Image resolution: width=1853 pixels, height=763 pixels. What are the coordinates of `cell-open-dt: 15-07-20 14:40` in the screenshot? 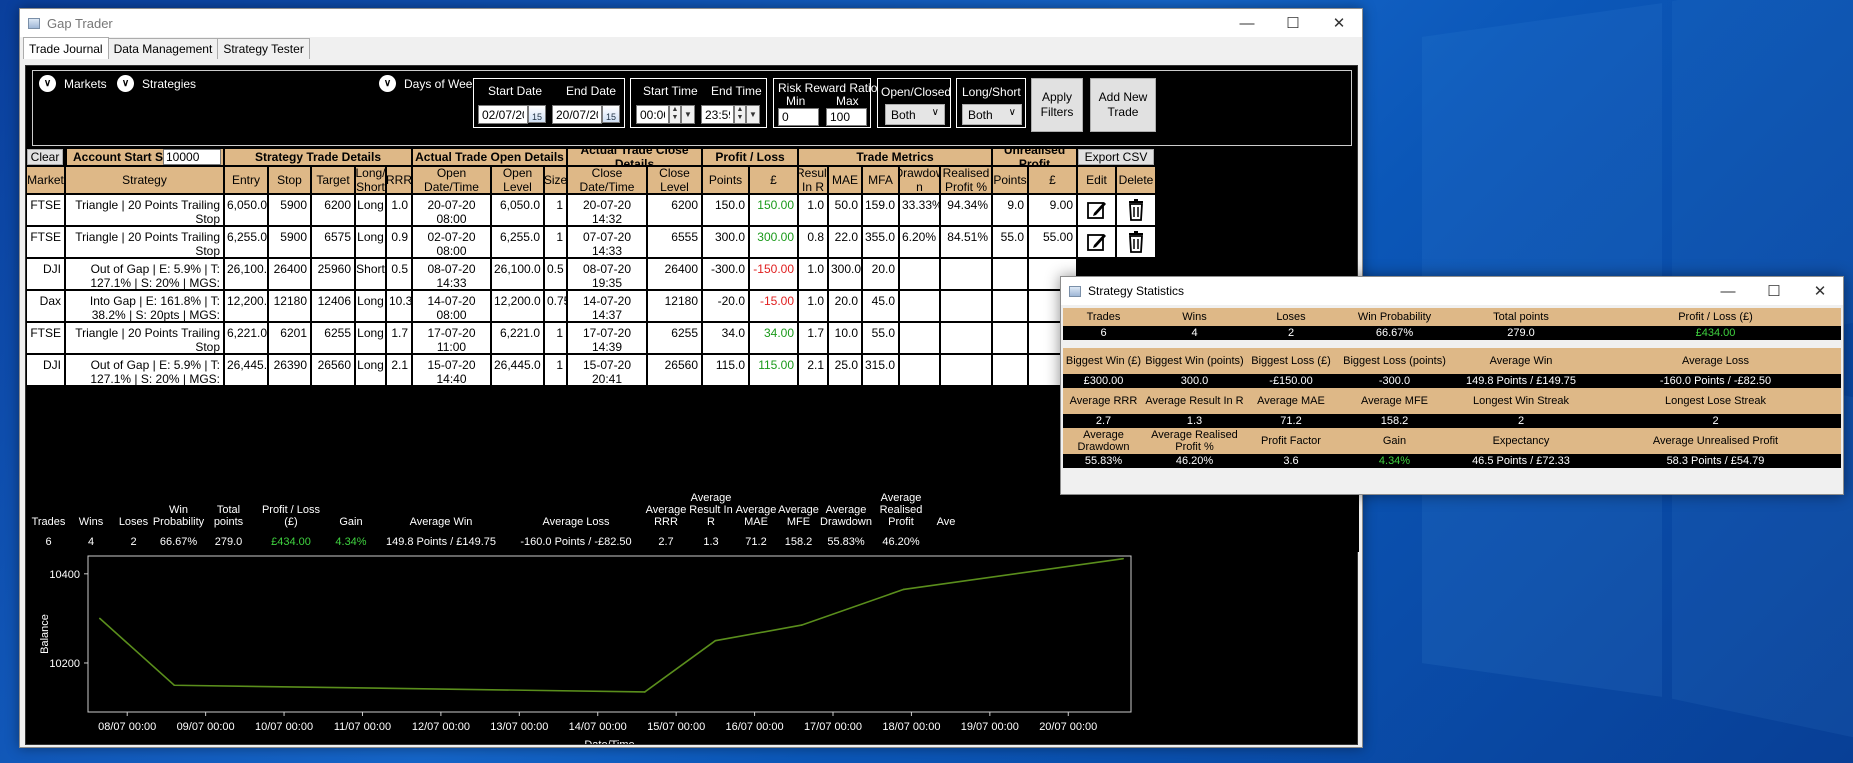 It's located at (451, 370).